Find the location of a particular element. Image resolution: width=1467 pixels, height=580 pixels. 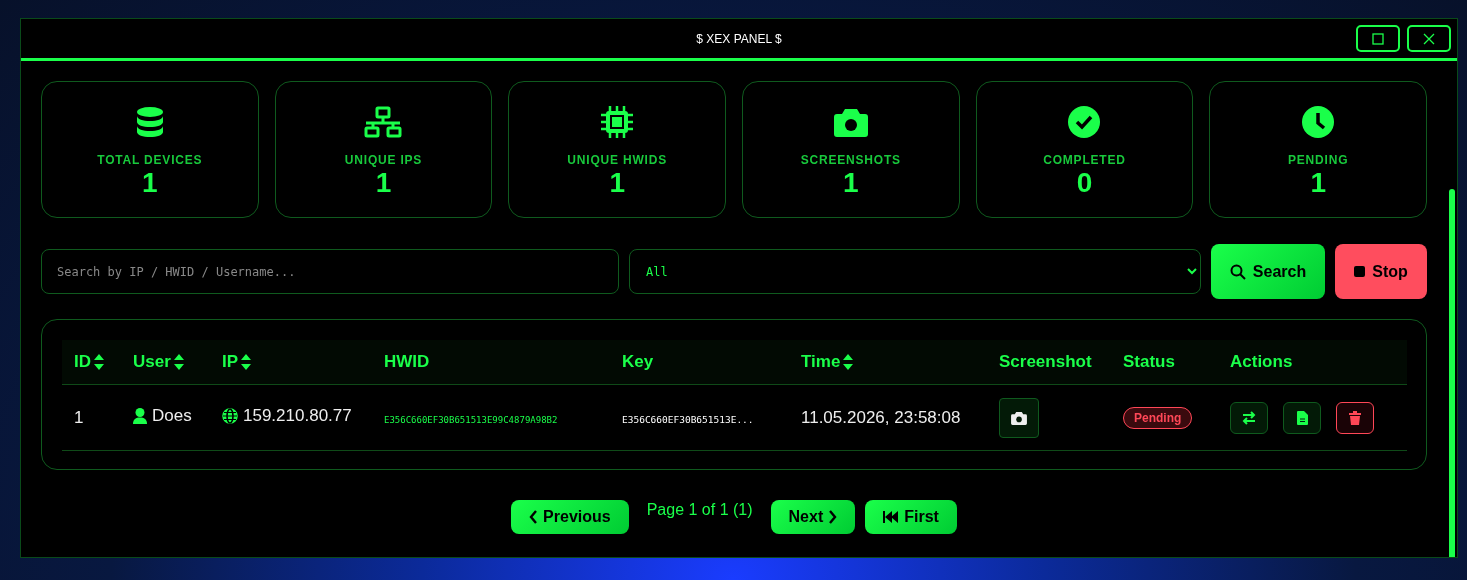

transfer-button is located at coordinates (1249, 417).